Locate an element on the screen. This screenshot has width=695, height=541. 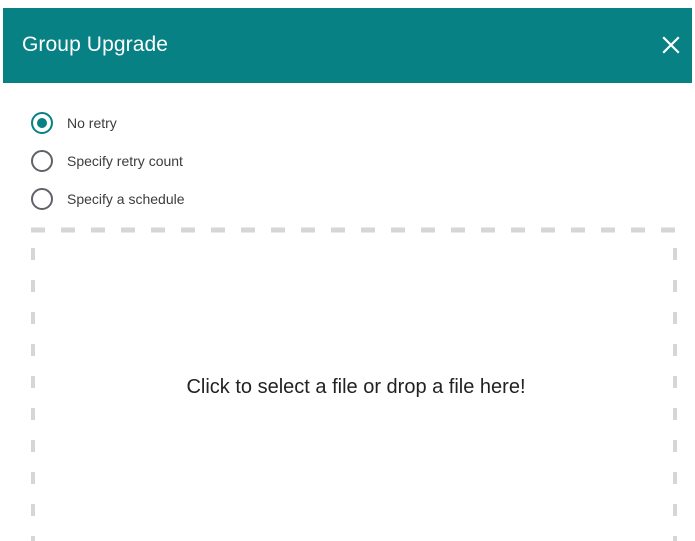
close-button is located at coordinates (671, 45).